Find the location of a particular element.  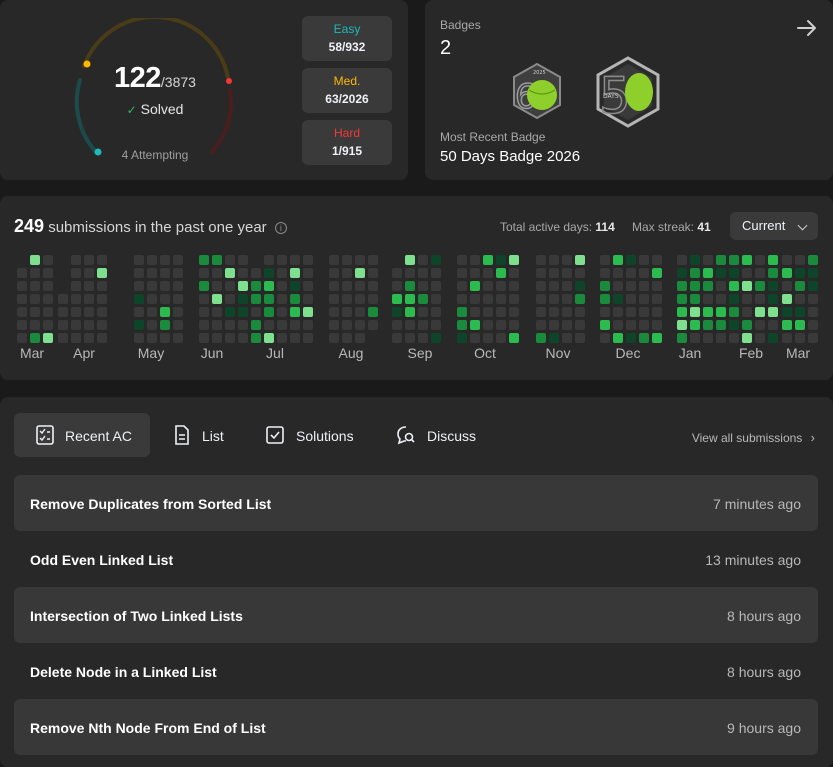

year-select: Current is located at coordinates (774, 226).